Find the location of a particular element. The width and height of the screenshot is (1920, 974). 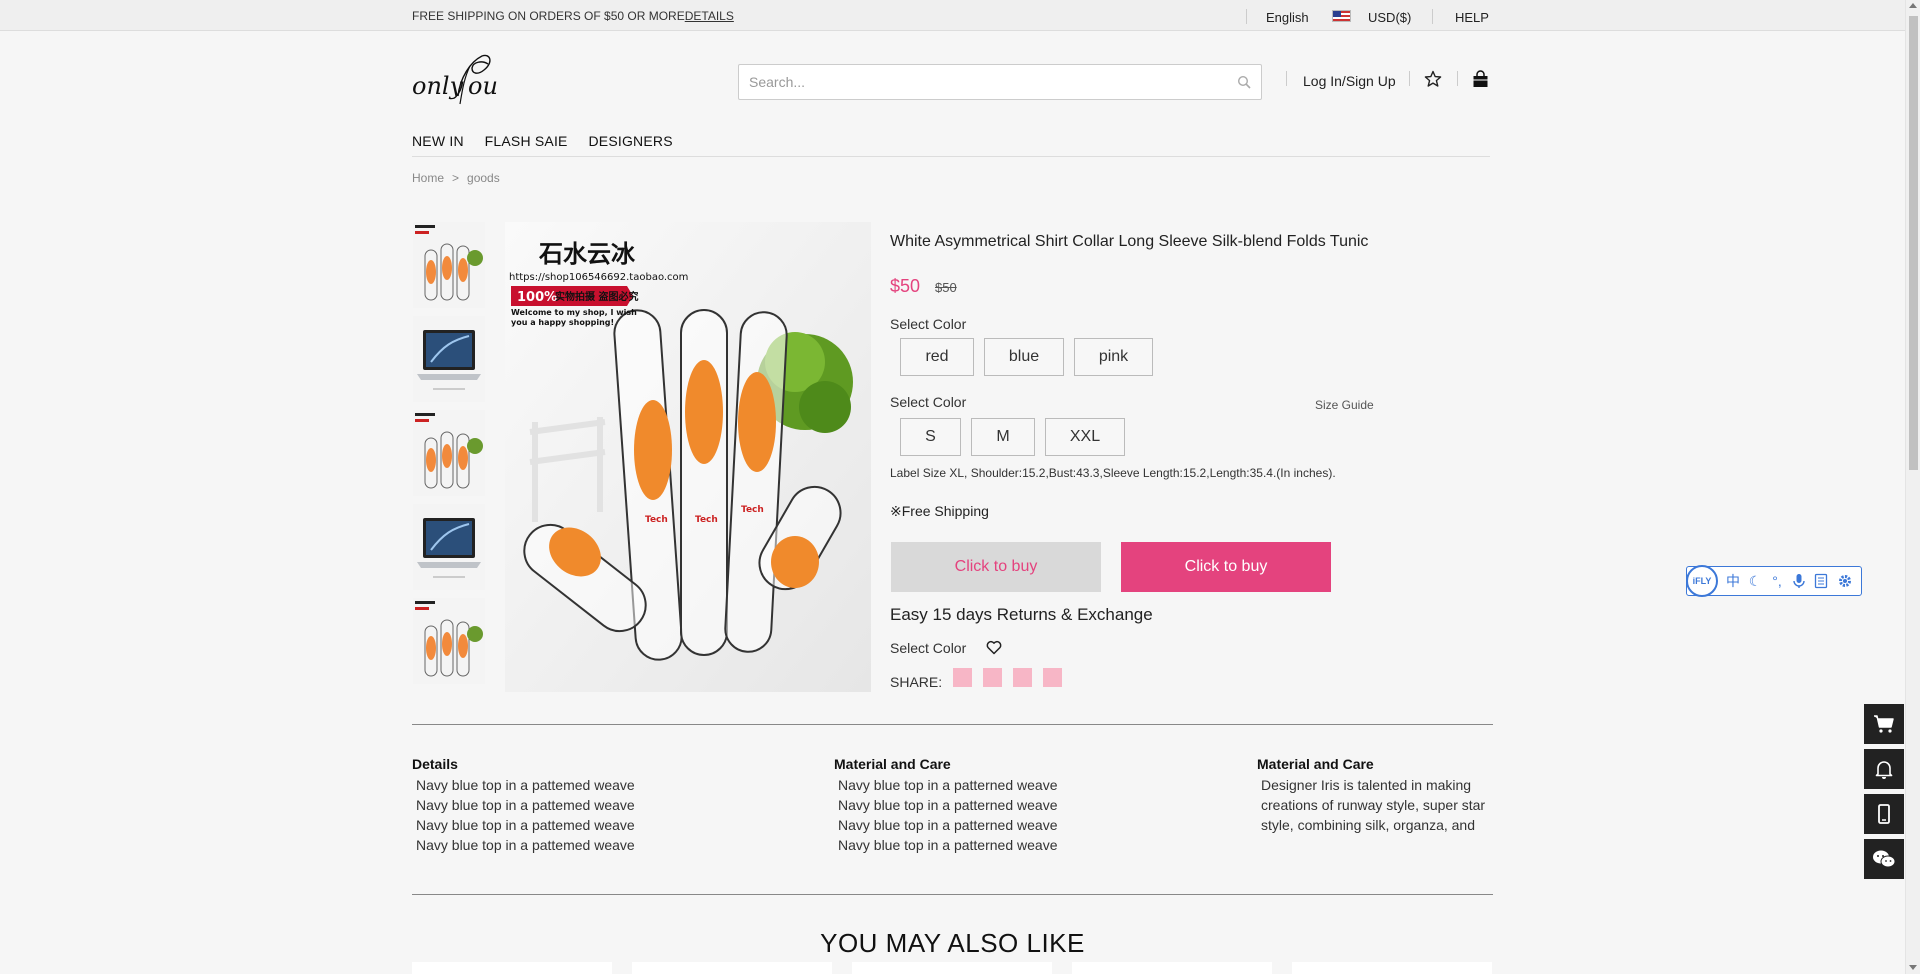

share-email-icon is located at coordinates (1052, 677).